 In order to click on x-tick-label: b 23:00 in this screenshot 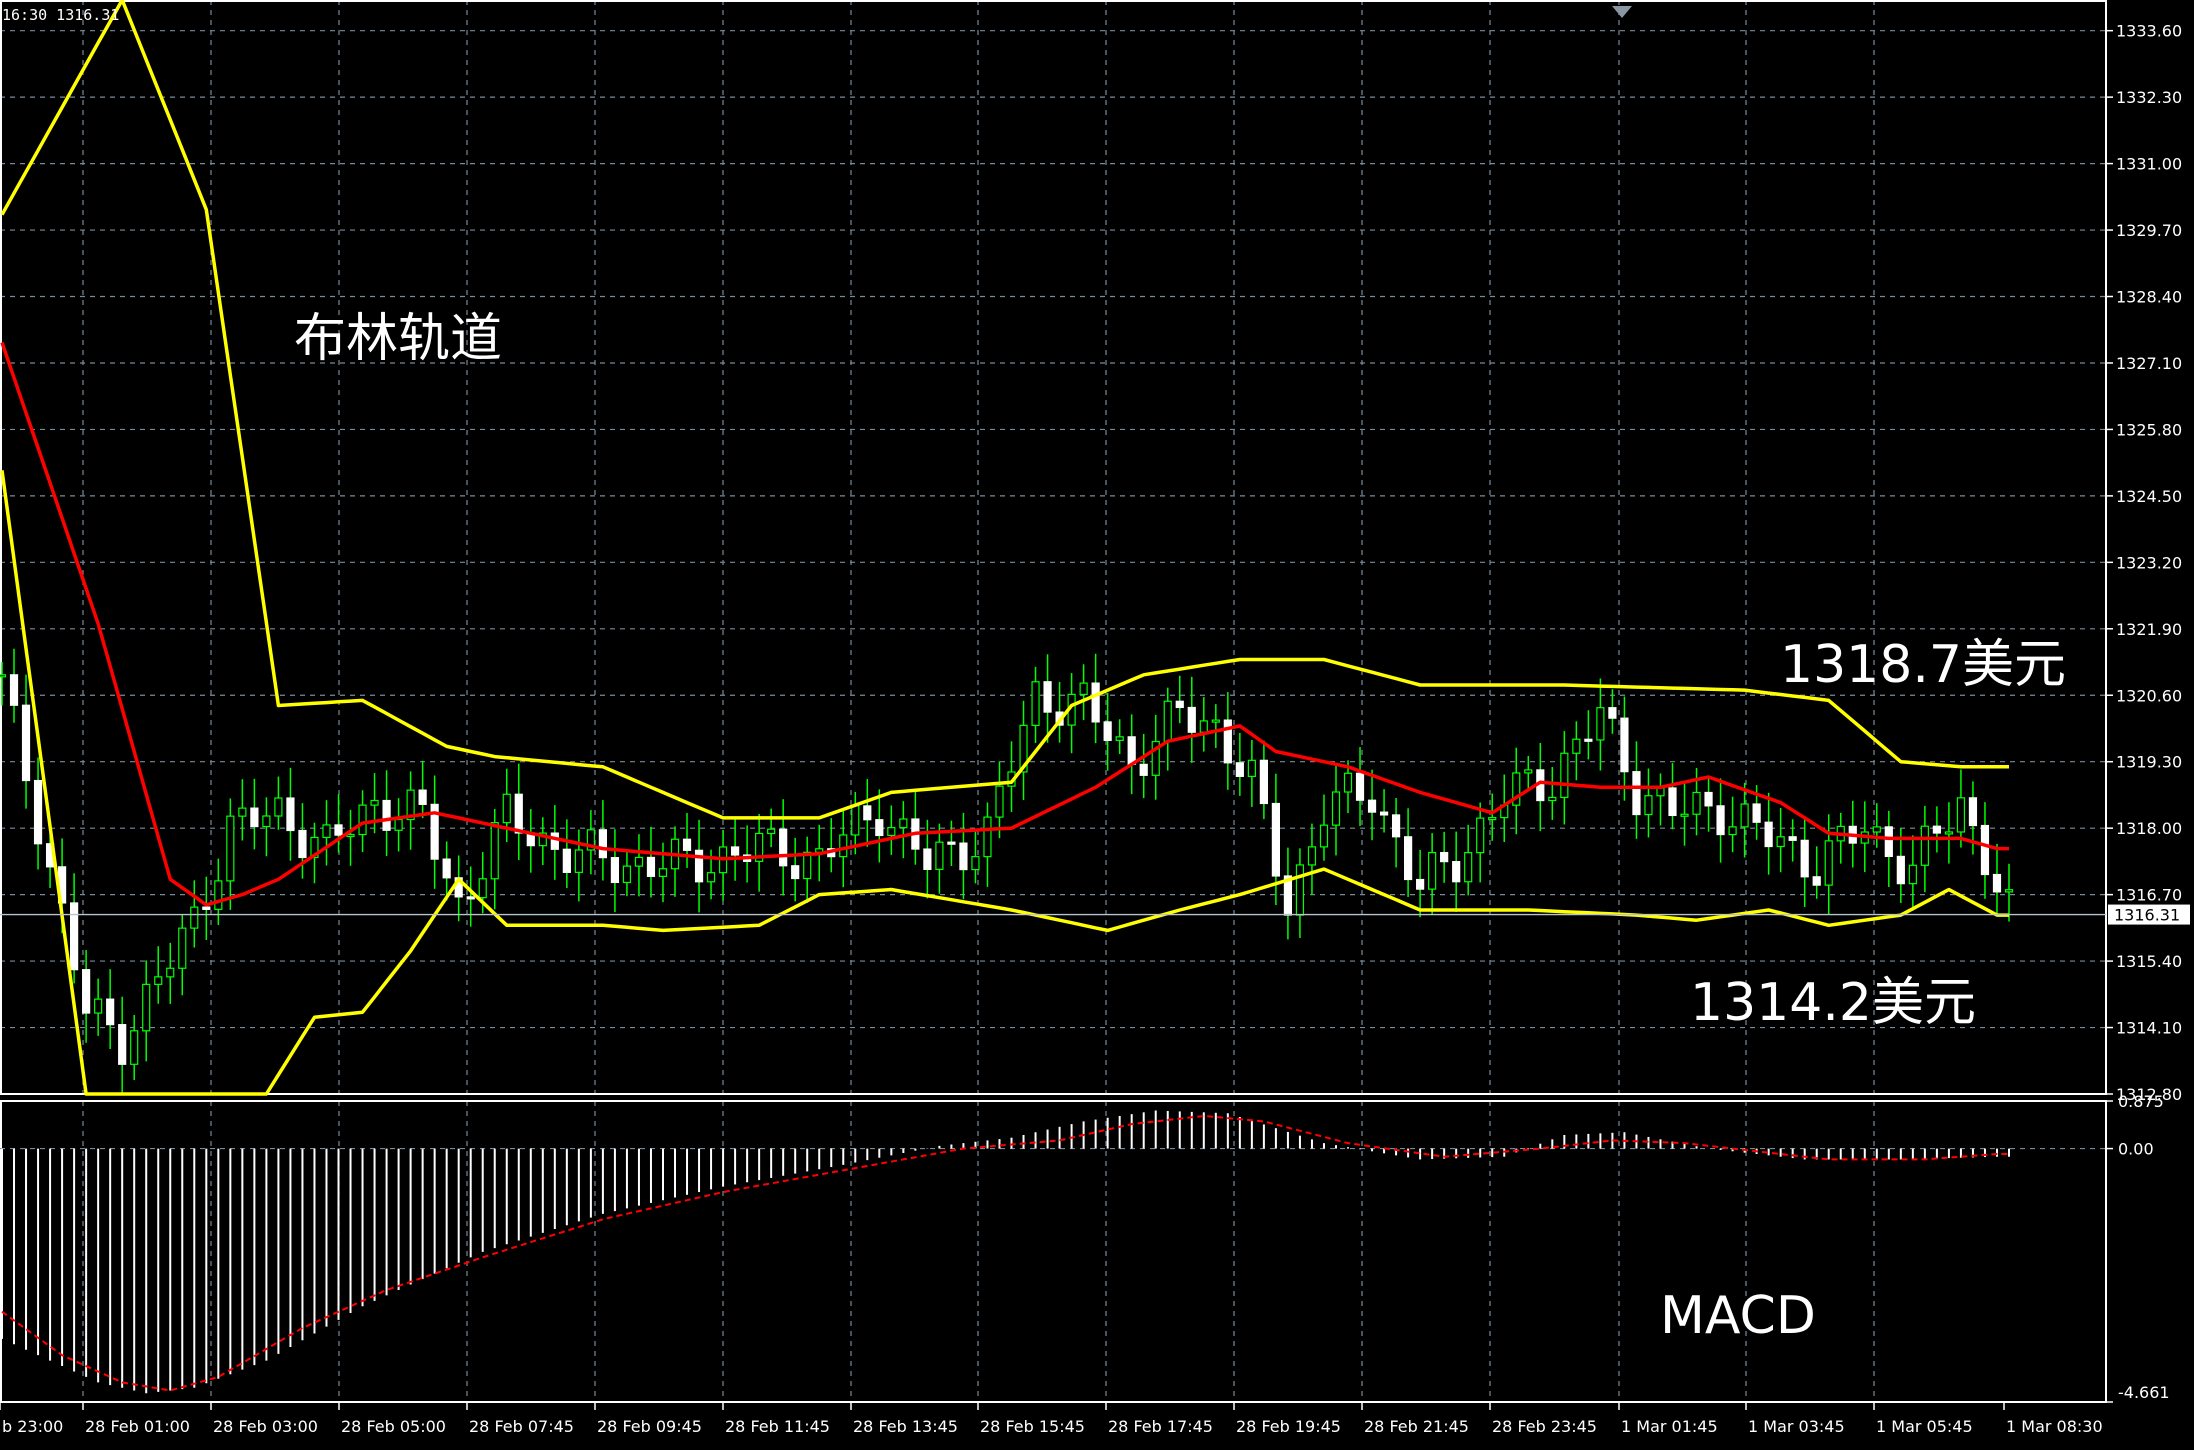, I will do `click(32, 1426)`.